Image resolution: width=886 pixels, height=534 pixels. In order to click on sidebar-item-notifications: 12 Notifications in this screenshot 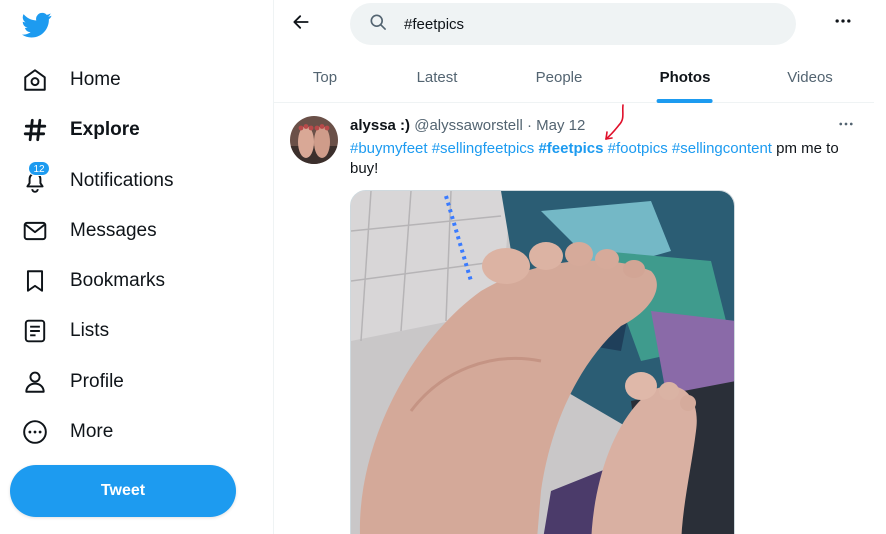, I will do `click(98, 181)`.